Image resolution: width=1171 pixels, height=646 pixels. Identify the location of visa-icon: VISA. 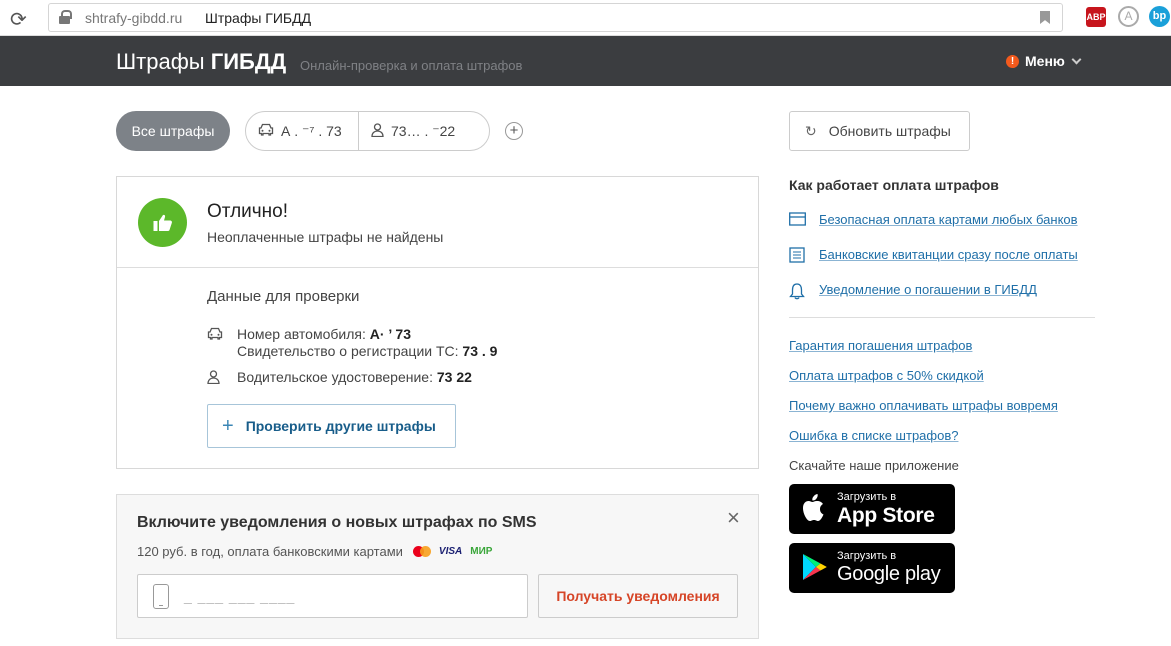
(450, 551).